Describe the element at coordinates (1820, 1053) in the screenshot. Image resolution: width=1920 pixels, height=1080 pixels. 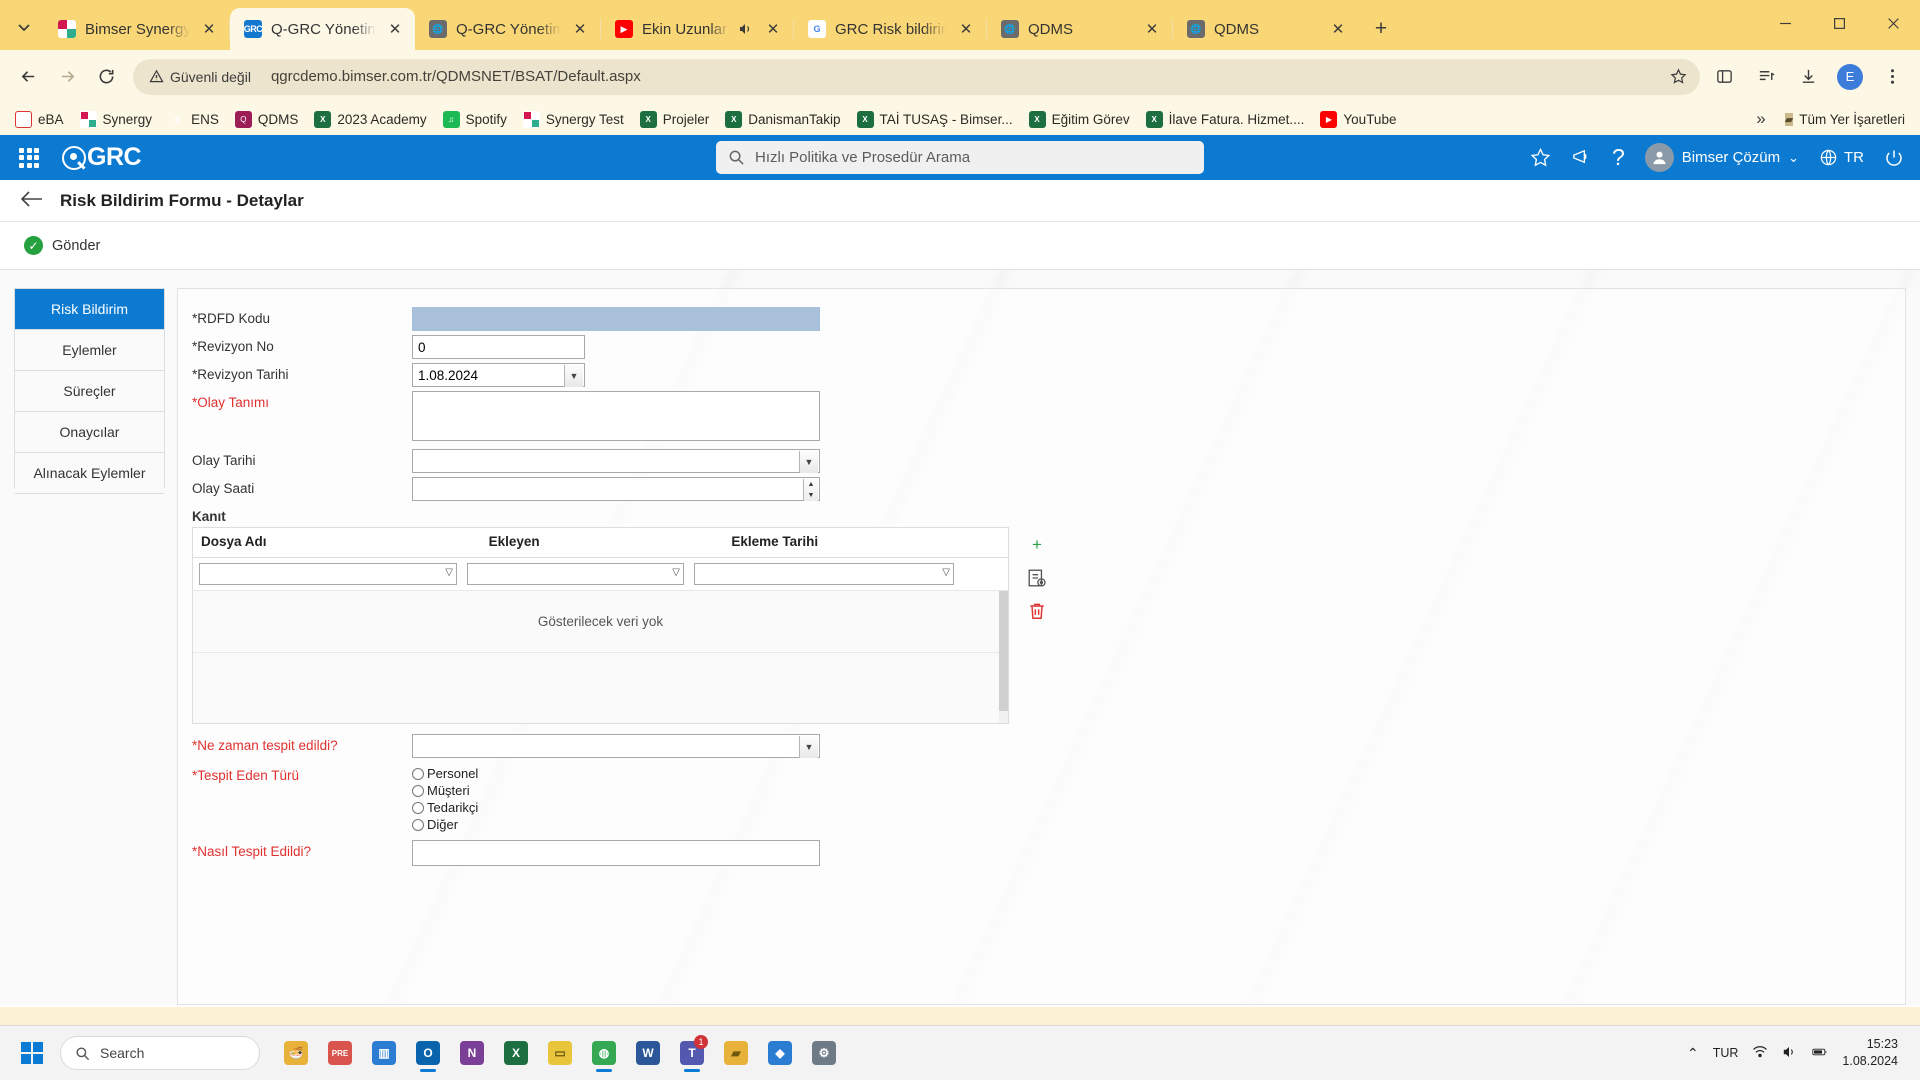
I see `battery-icon` at that location.